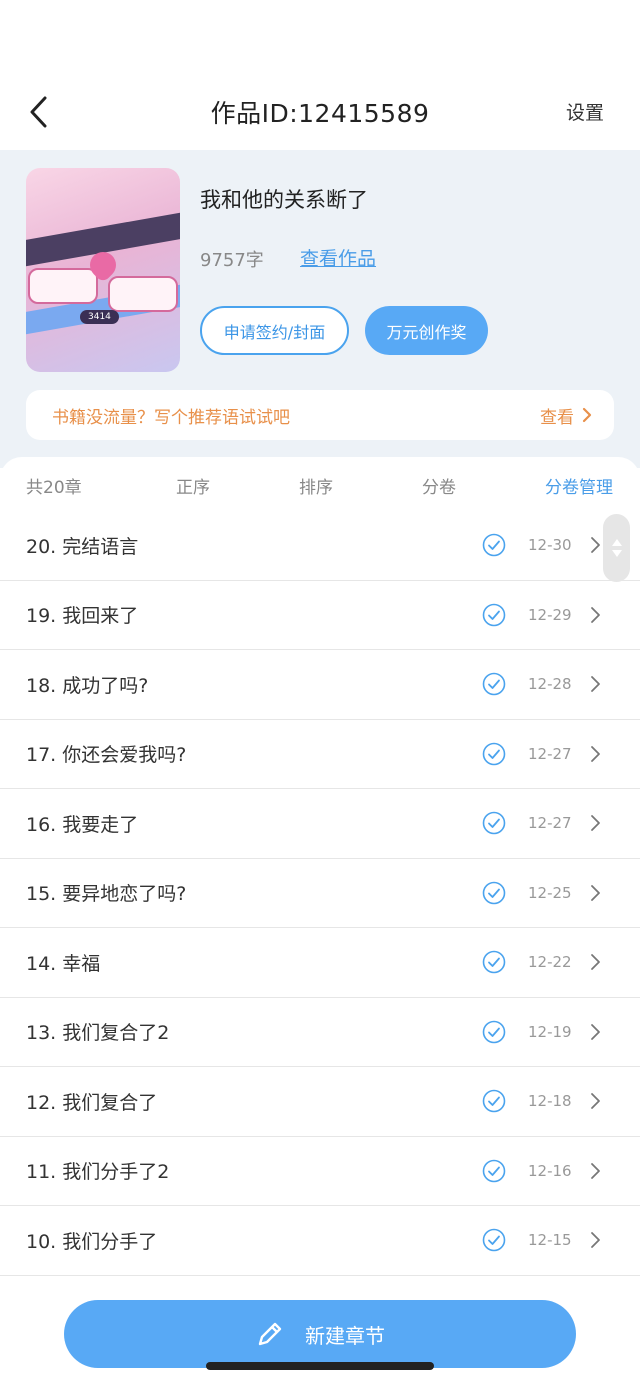 This screenshot has width=640, height=1386. I want to click on tab-volume-manage: 分卷管理, so click(579, 485).